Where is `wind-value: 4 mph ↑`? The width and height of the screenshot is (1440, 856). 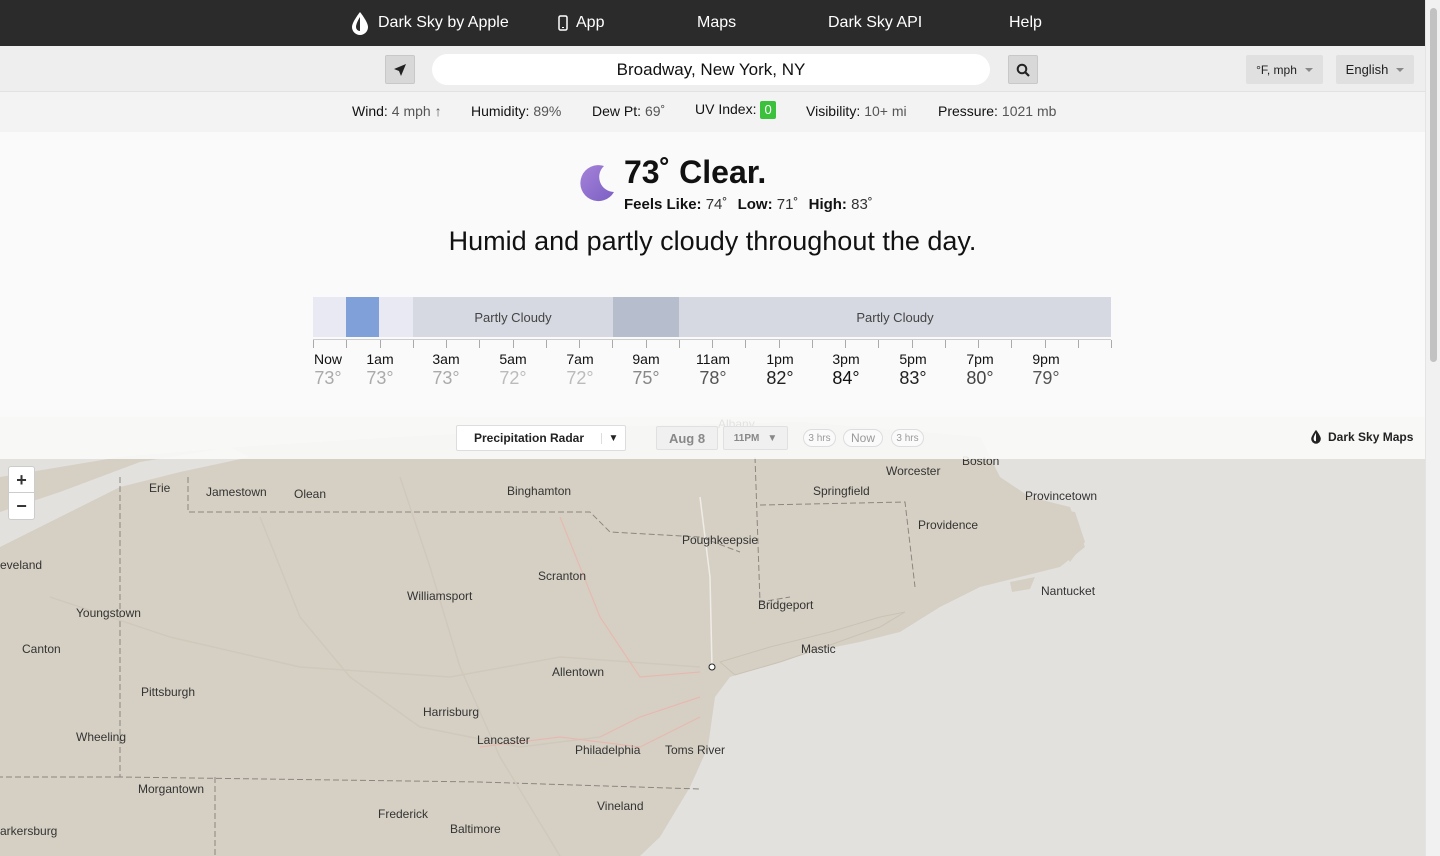
wind-value: 4 mph ↑ is located at coordinates (416, 111).